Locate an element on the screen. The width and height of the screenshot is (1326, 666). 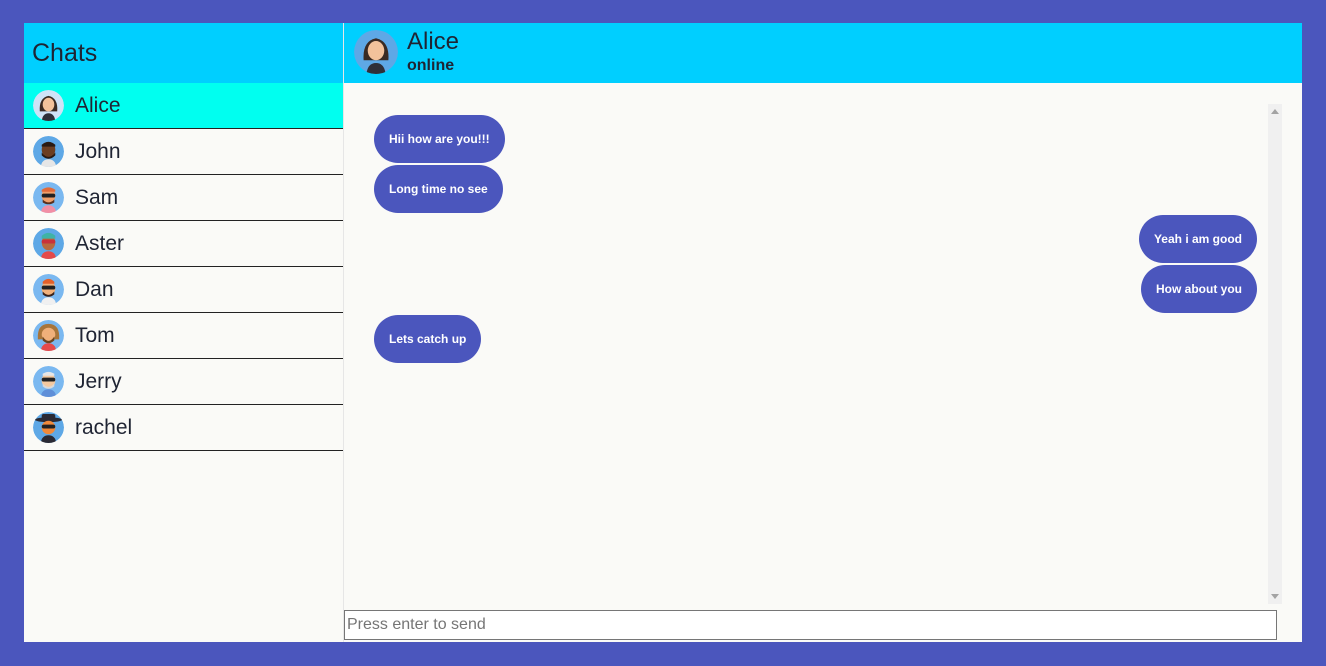
message-bubble-sent: How about you is located at coordinates (1199, 289).